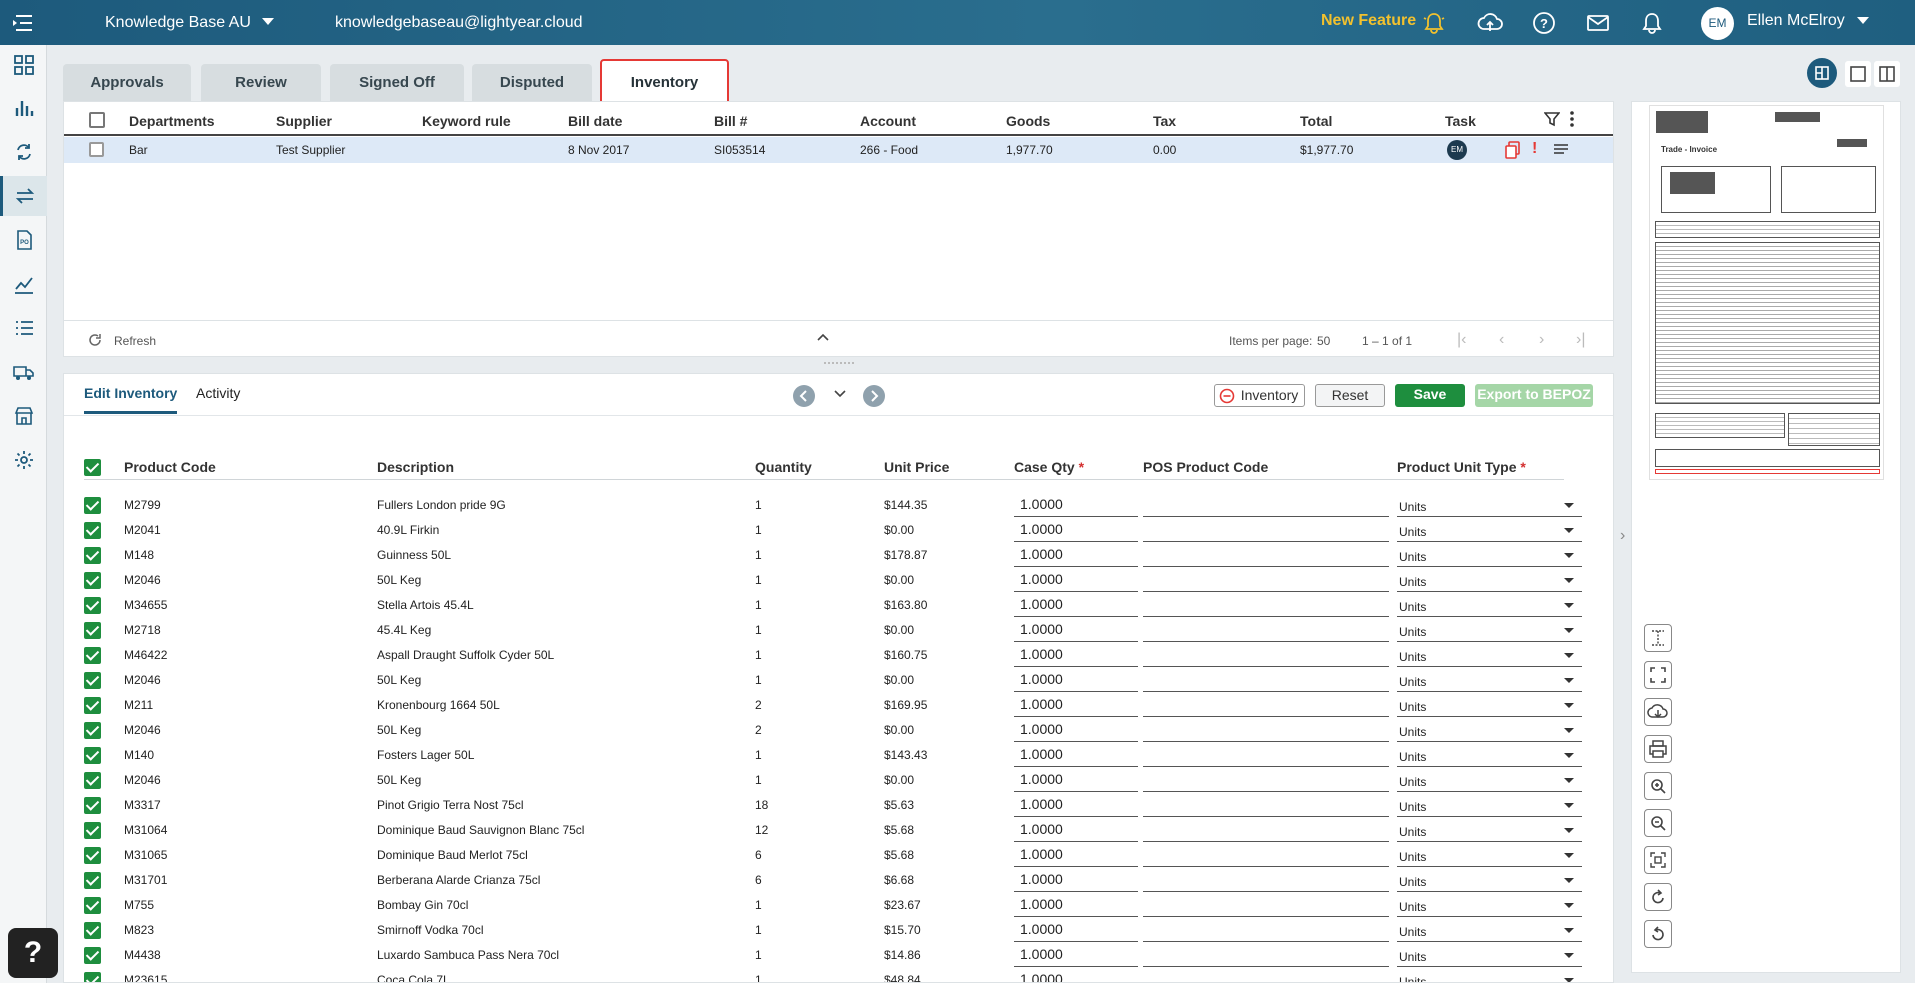  Describe the element at coordinates (92, 467) in the screenshot. I see `select-all-items-checkbox` at that location.